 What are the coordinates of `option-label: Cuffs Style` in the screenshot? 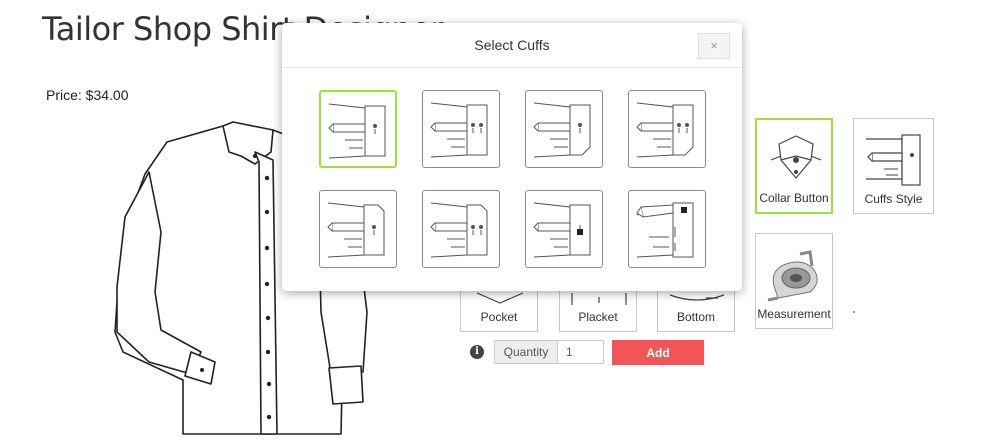 It's located at (893, 199).